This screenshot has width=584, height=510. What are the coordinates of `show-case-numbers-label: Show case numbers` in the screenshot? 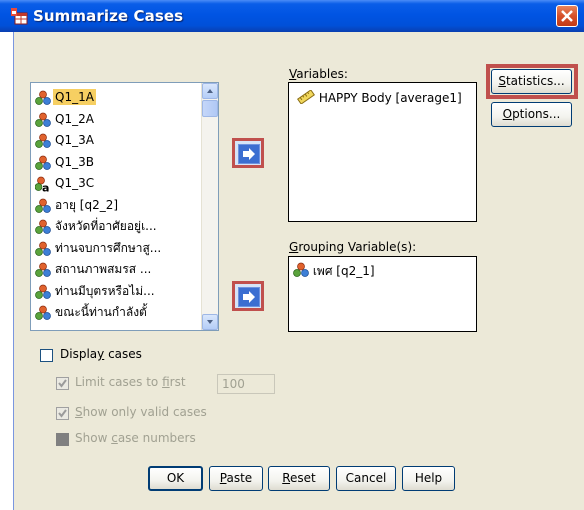 It's located at (135, 438).